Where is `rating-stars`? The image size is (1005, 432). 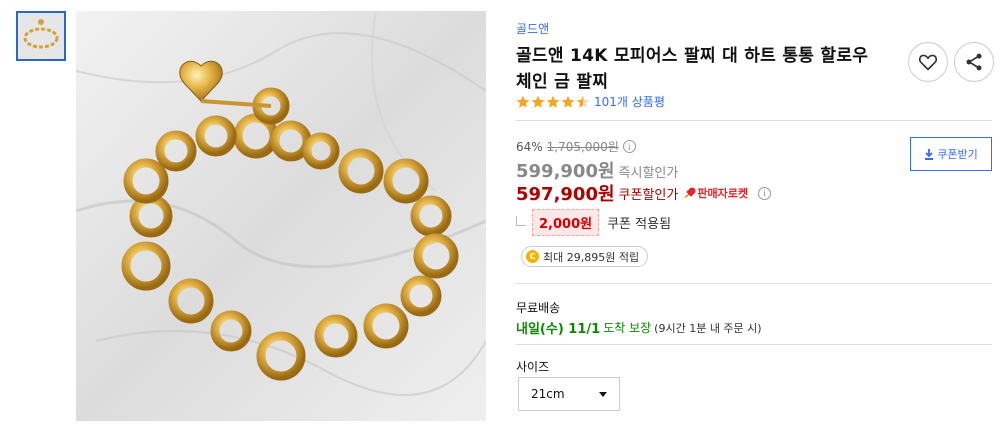 rating-stars is located at coordinates (553, 102).